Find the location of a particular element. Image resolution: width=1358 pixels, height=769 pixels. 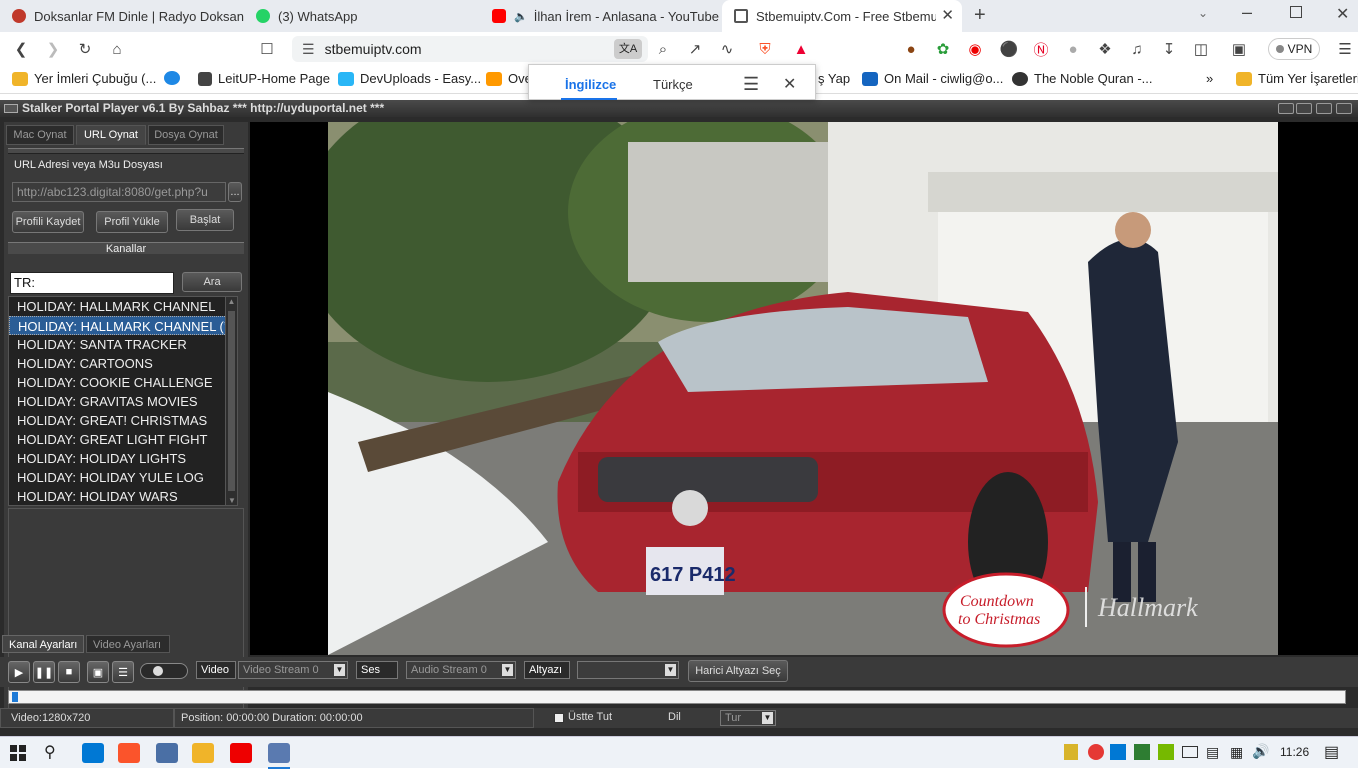

network-app-icon is located at coordinates (279, 753).